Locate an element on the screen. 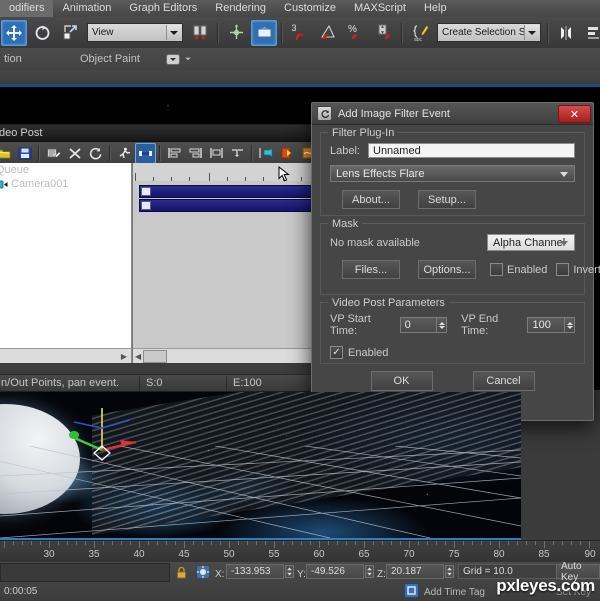  select-and-rotate-icon is located at coordinates (42, 33).